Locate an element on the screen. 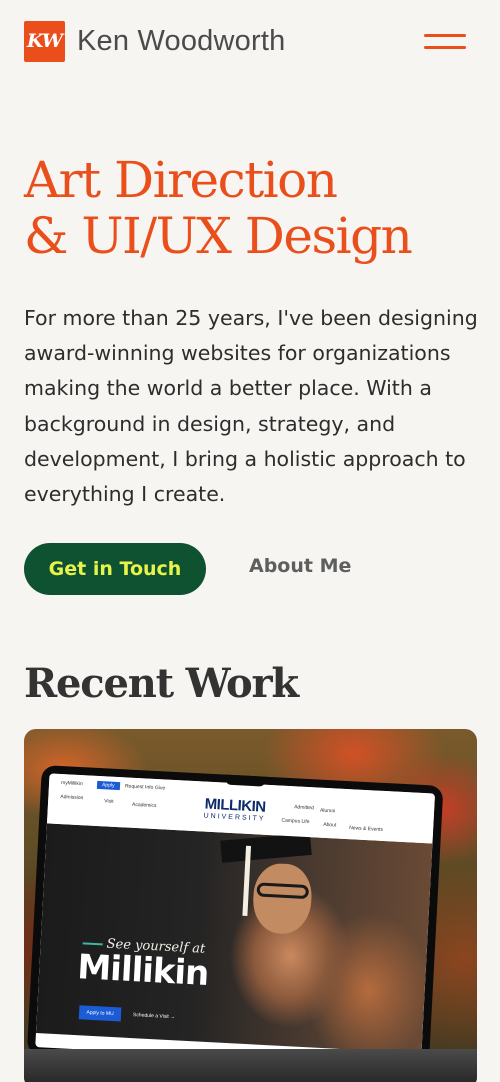  site-header: KW Ken Woodworth is located at coordinates (250, 41).